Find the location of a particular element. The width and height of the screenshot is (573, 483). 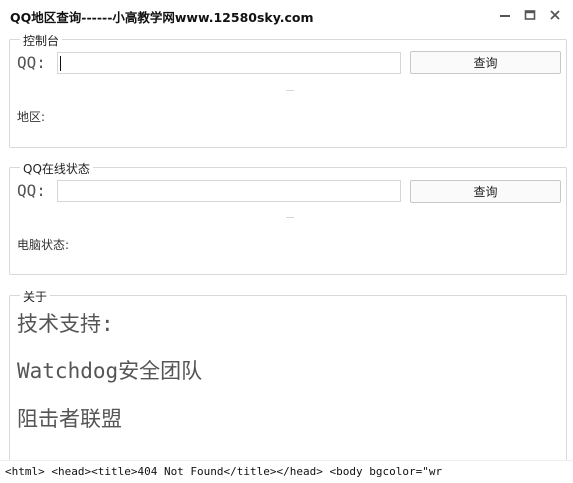

title-bar: QQ地区查询------小高教学网www.12580sky.com is located at coordinates (286, 15).